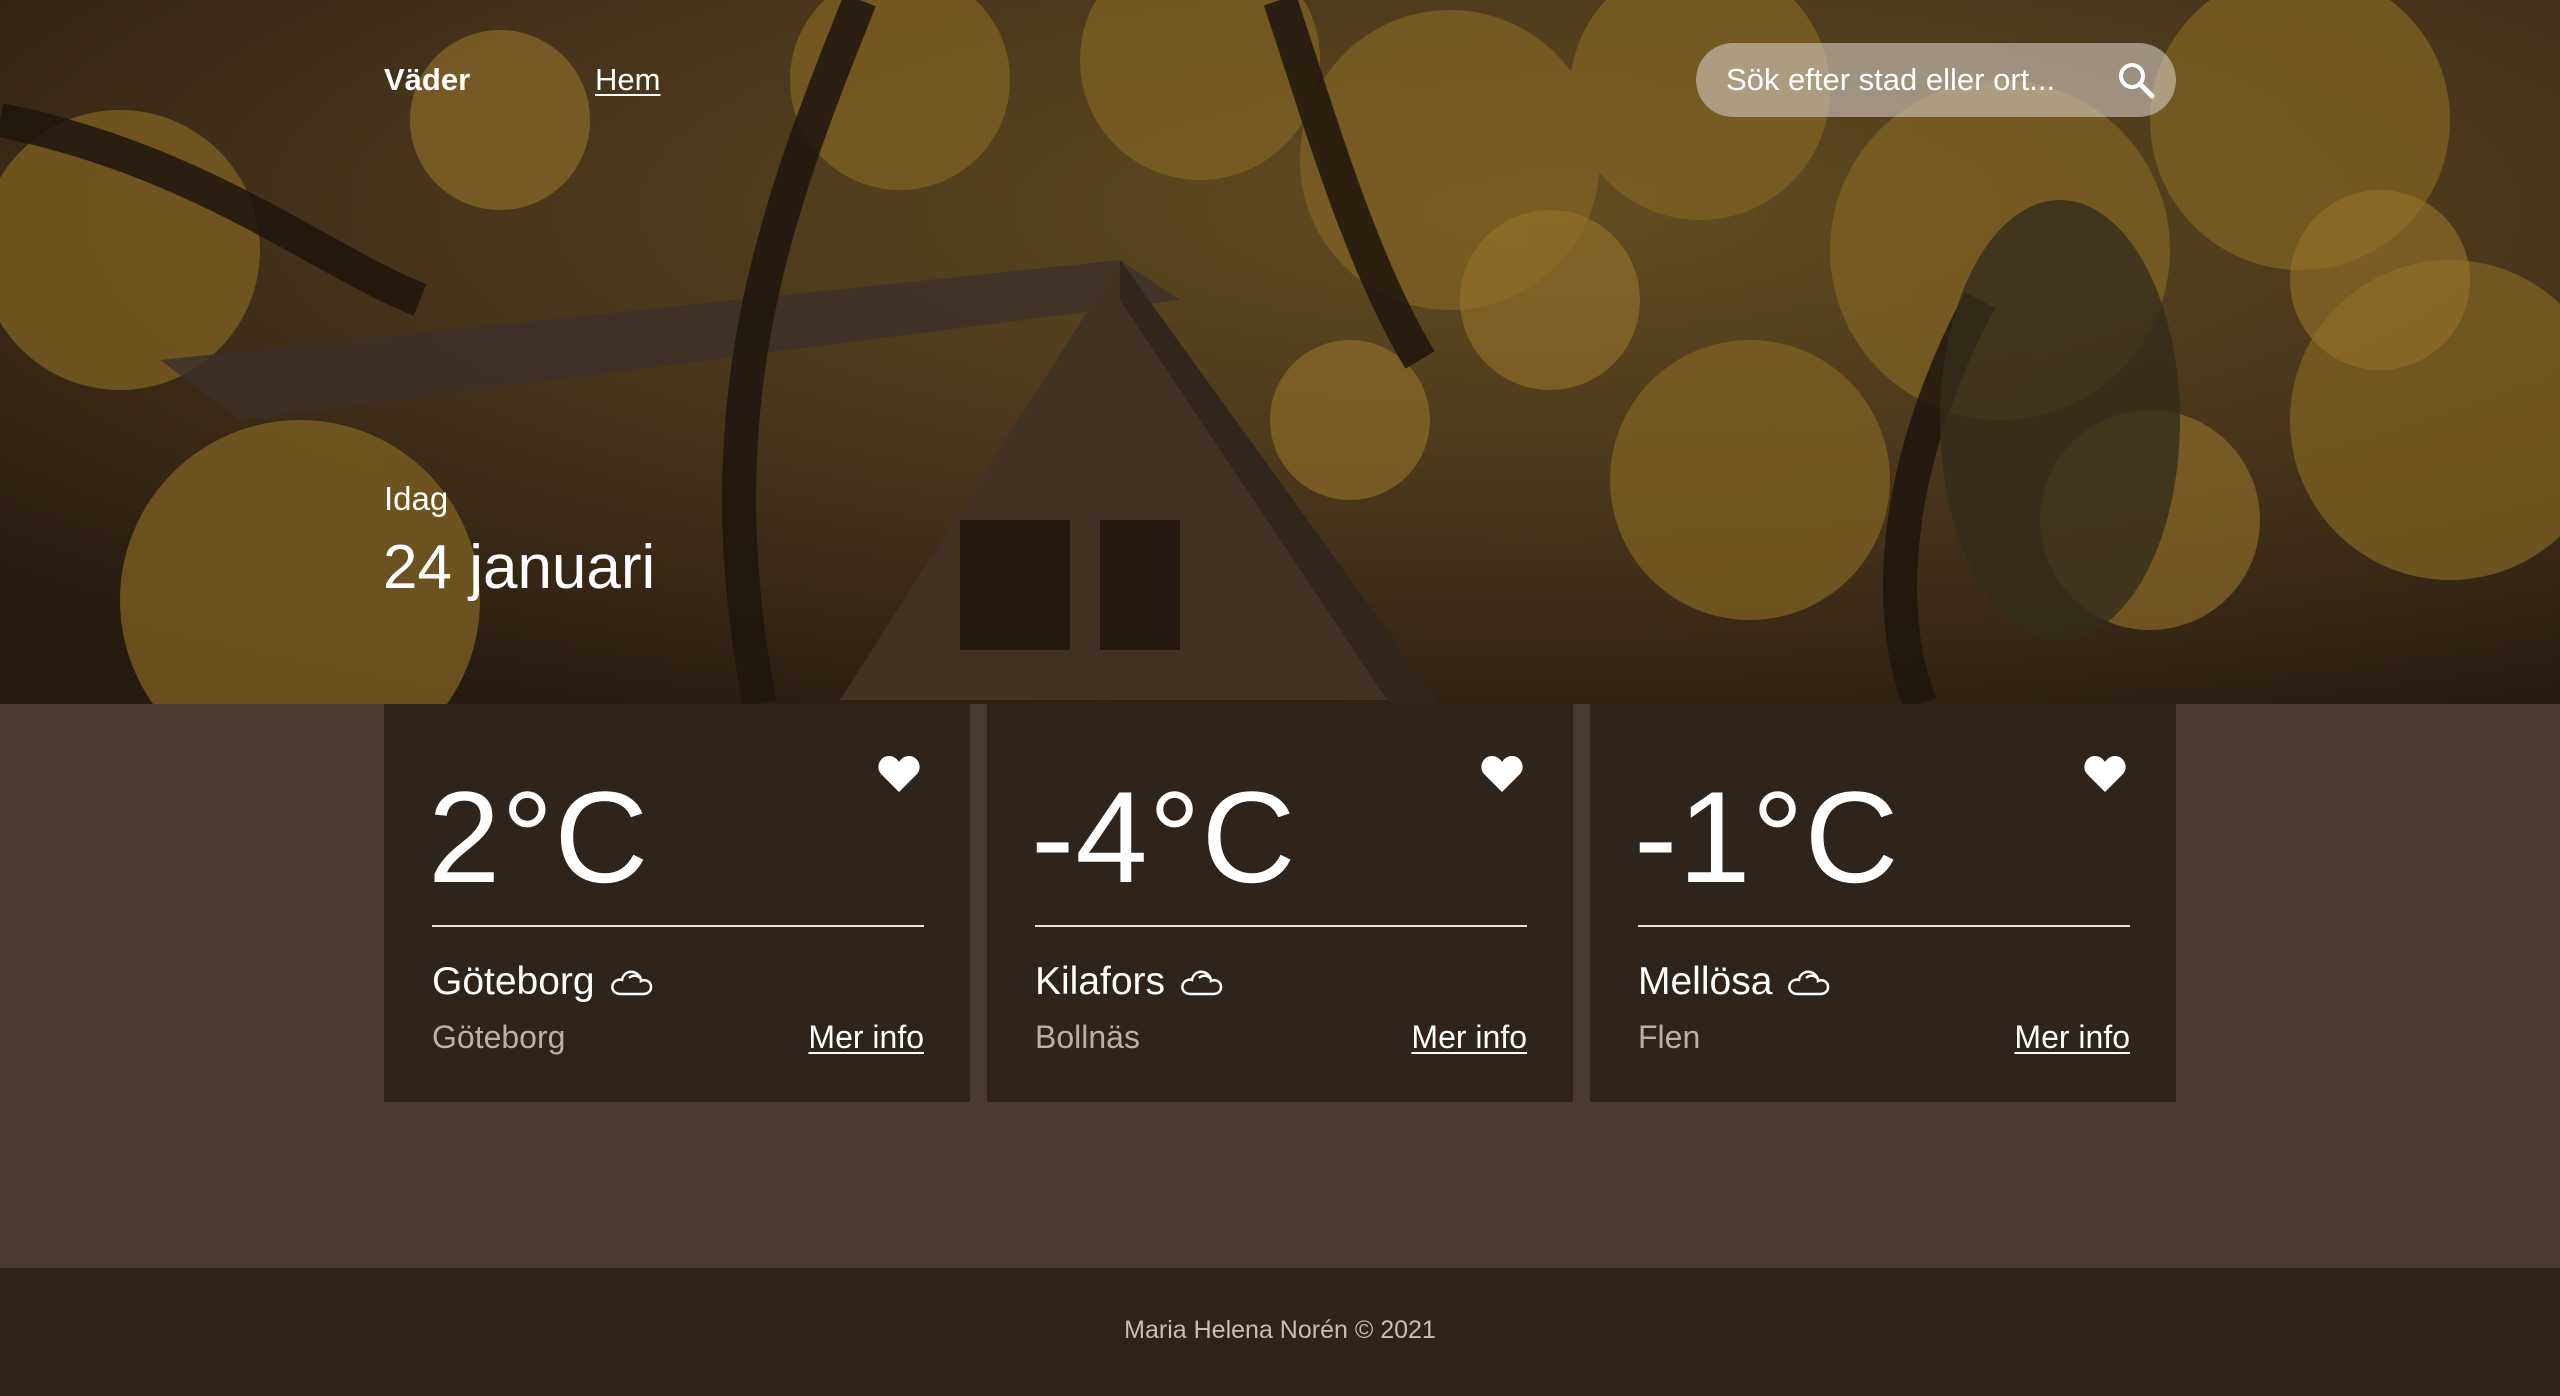 This screenshot has width=2560, height=1396. I want to click on temperature: 2°C, so click(539, 837).